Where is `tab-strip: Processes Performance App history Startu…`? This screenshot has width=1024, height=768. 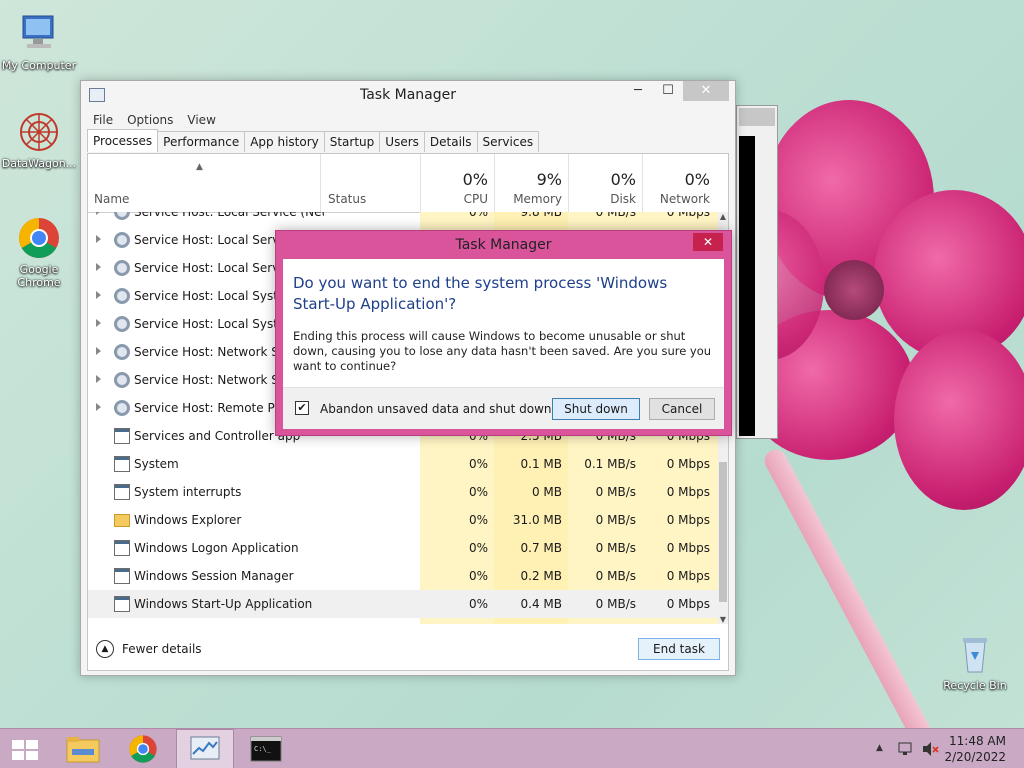
tab-strip: Processes Performance App history Startu… is located at coordinates (313, 140).